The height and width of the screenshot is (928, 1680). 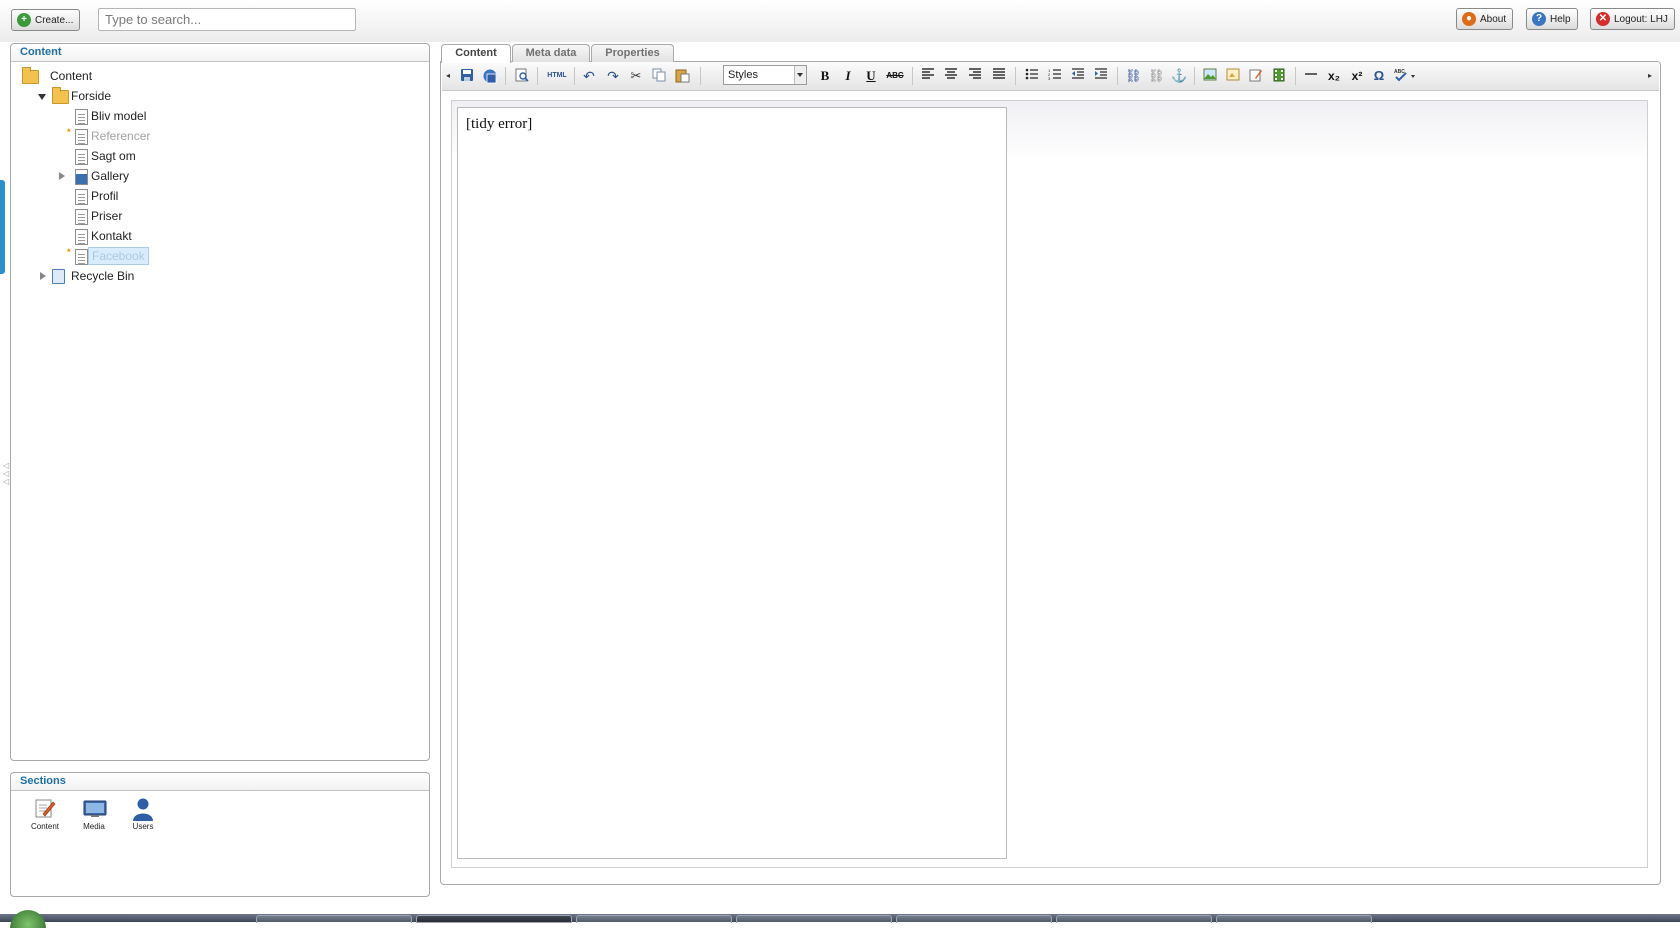 I want to click on about-button: ● About, so click(x=1485, y=19).